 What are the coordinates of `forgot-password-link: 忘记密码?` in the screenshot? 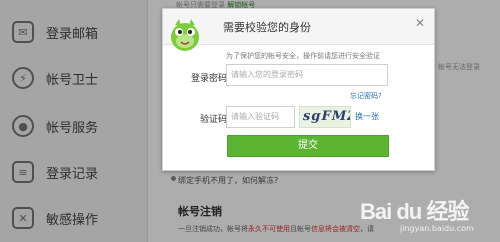 It's located at (366, 96).